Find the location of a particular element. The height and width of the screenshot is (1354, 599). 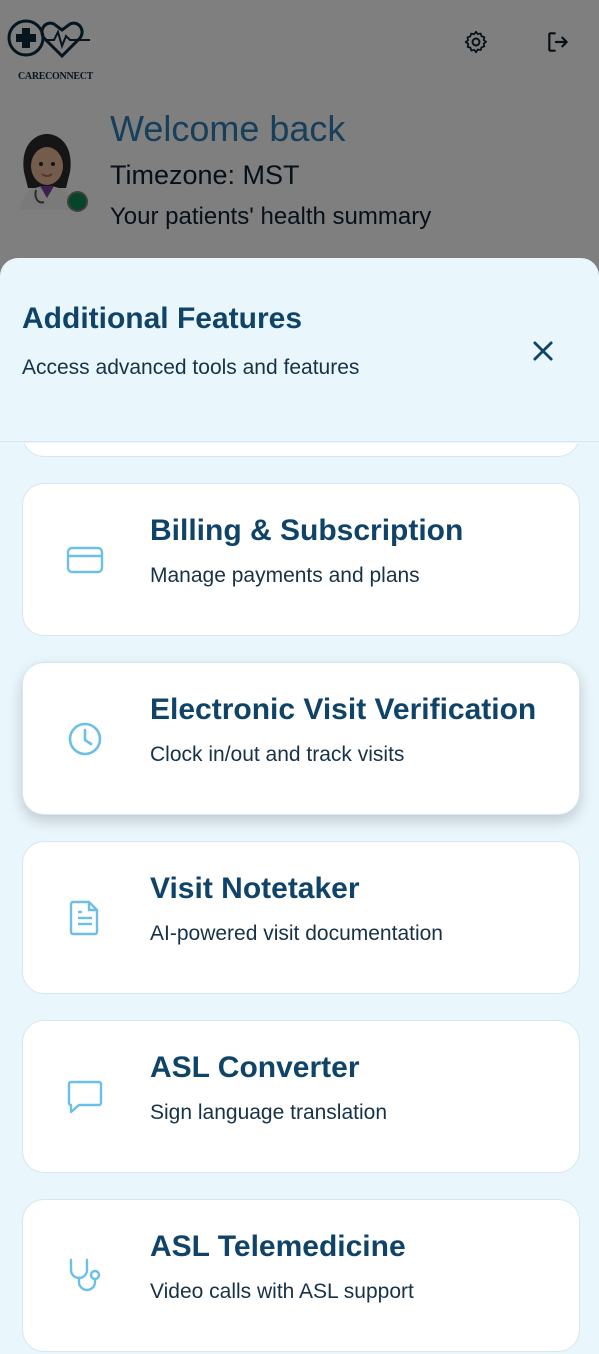

feature-description: AI-powered visit documentation is located at coordinates (296, 933).